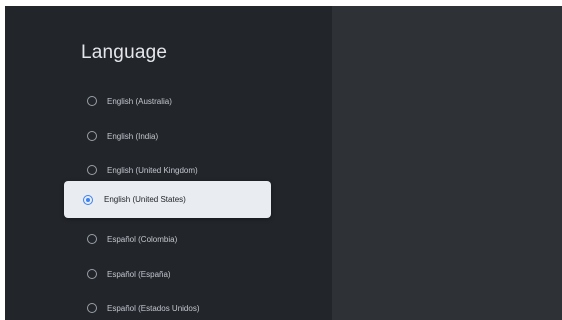 This screenshot has height=320, width=562. I want to click on language-option-label: Español (Colombia), so click(142, 239).